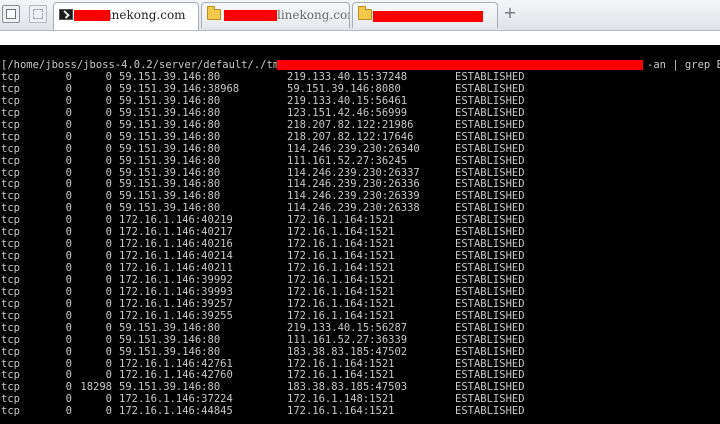  I want to click on restore-button, so click(38, 14).